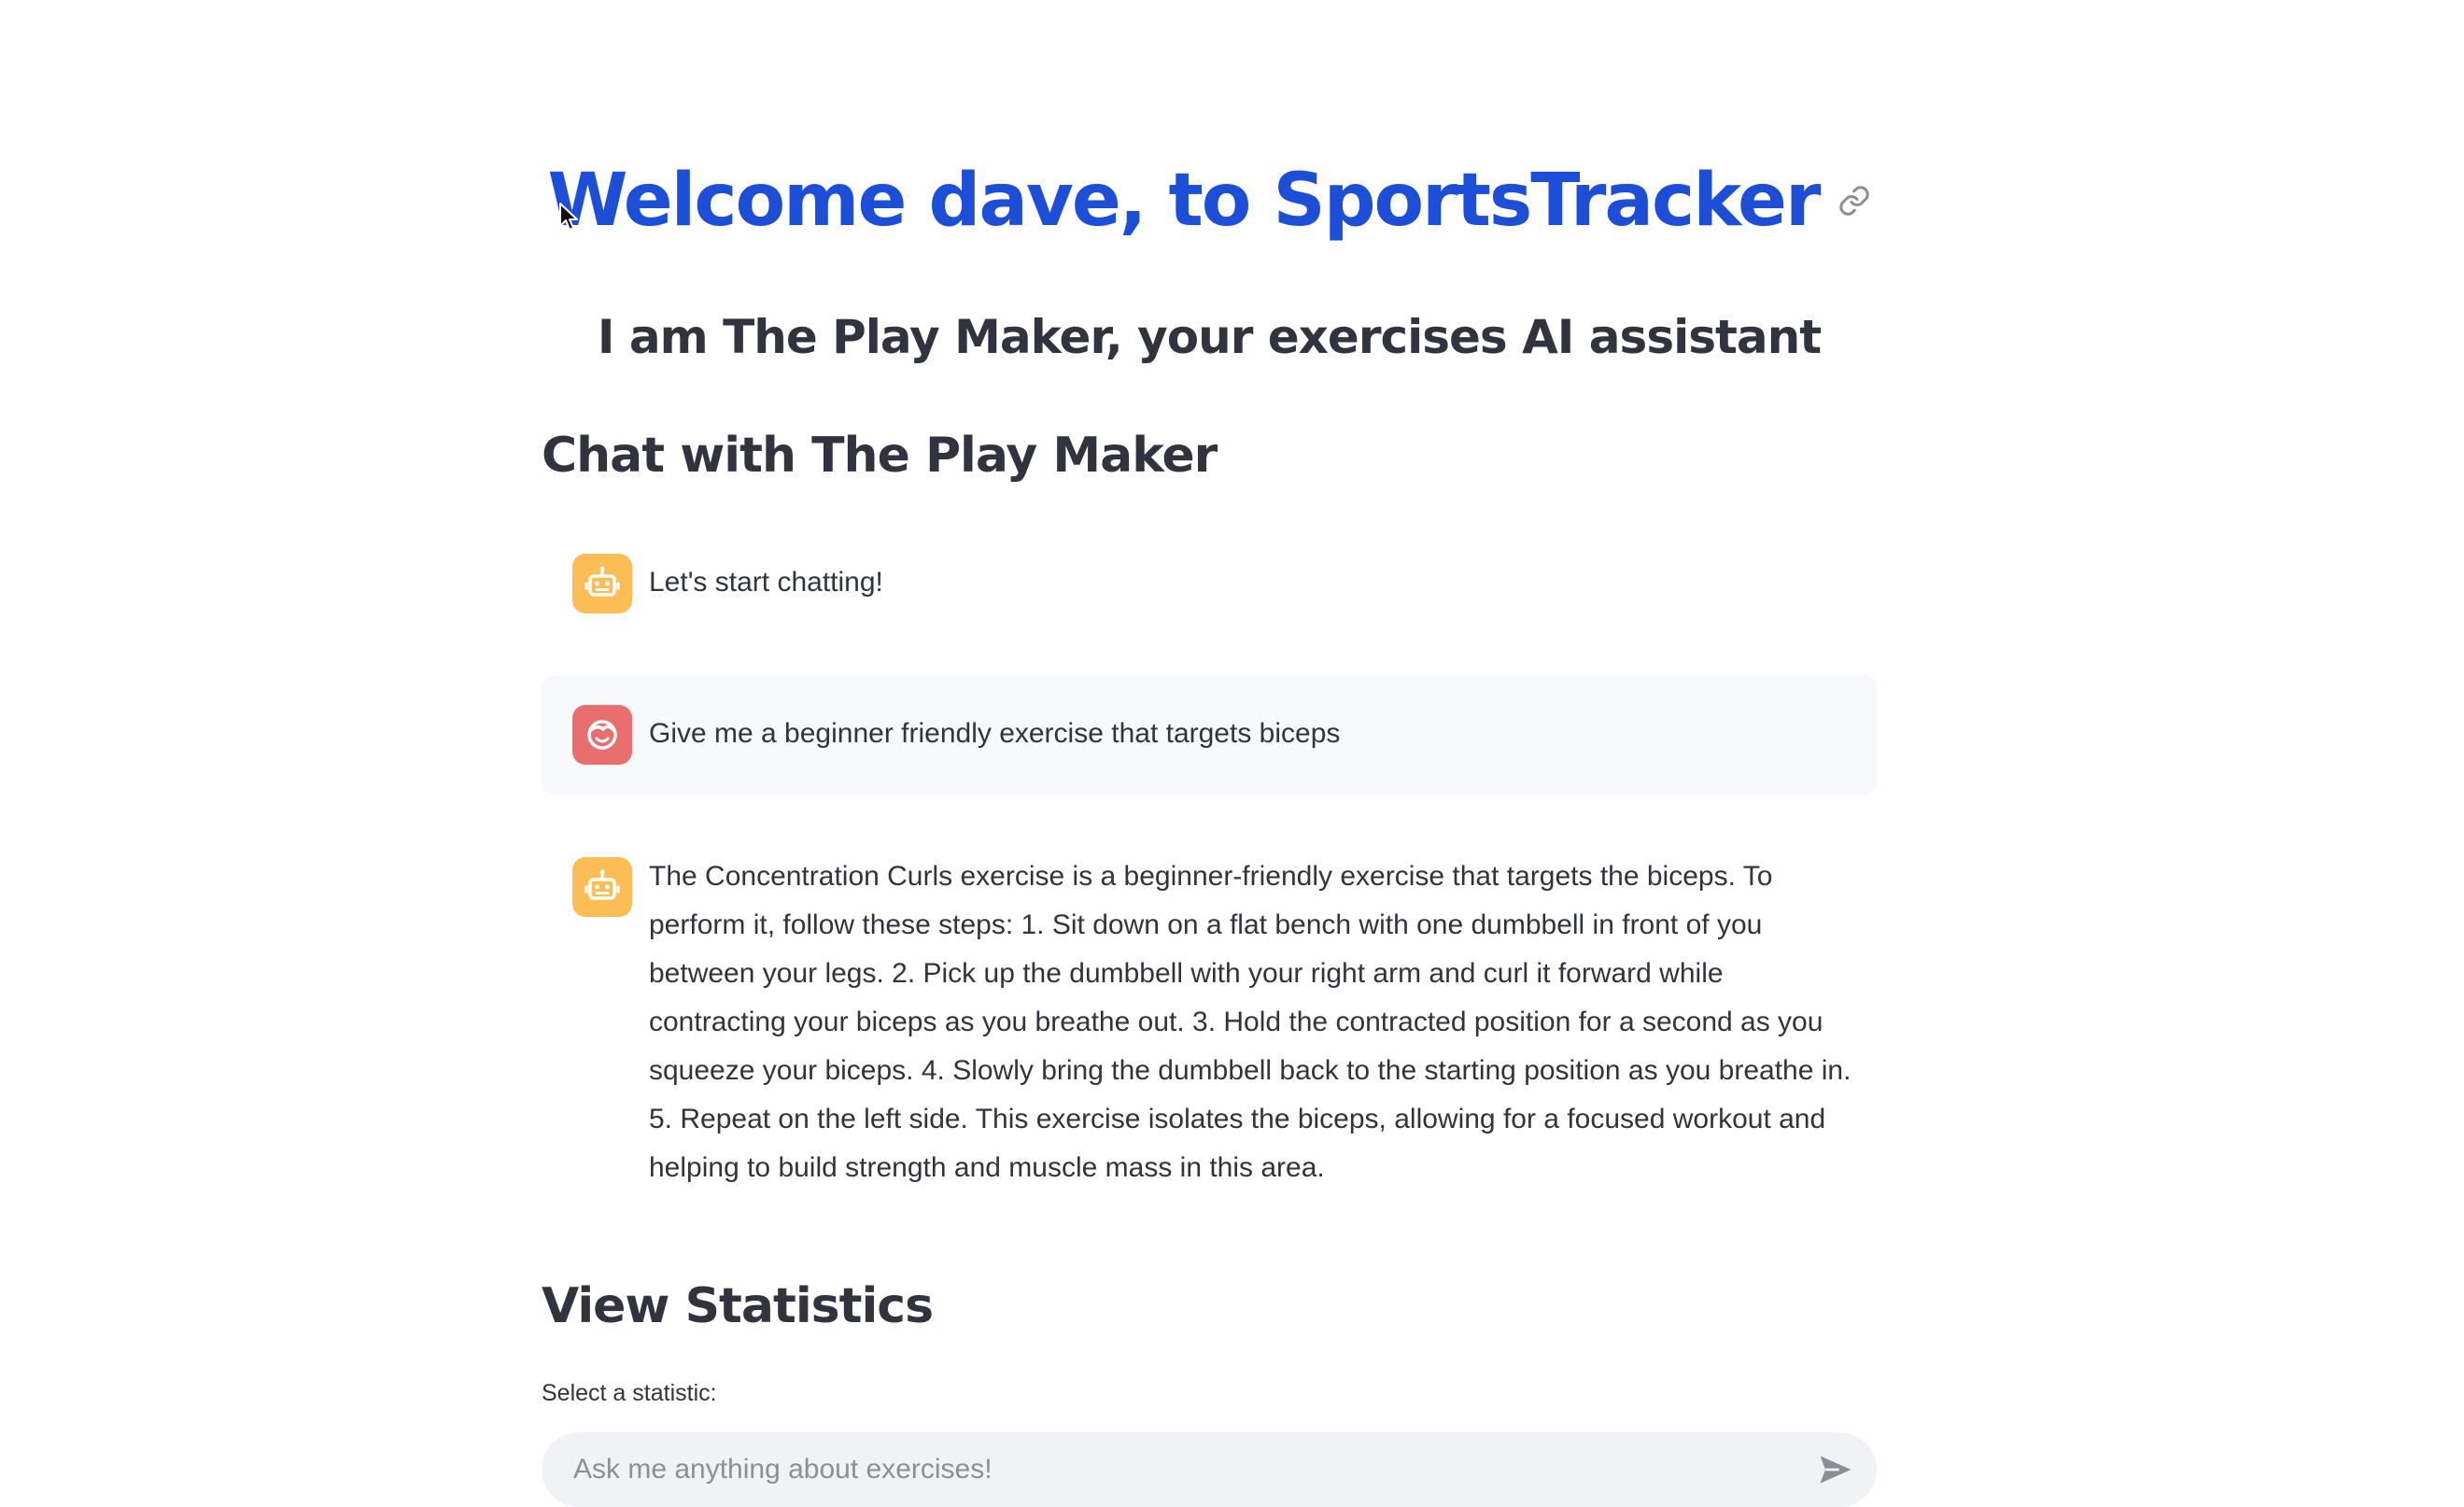 The width and height of the screenshot is (2464, 1507). I want to click on send-icon, so click(1836, 1470).